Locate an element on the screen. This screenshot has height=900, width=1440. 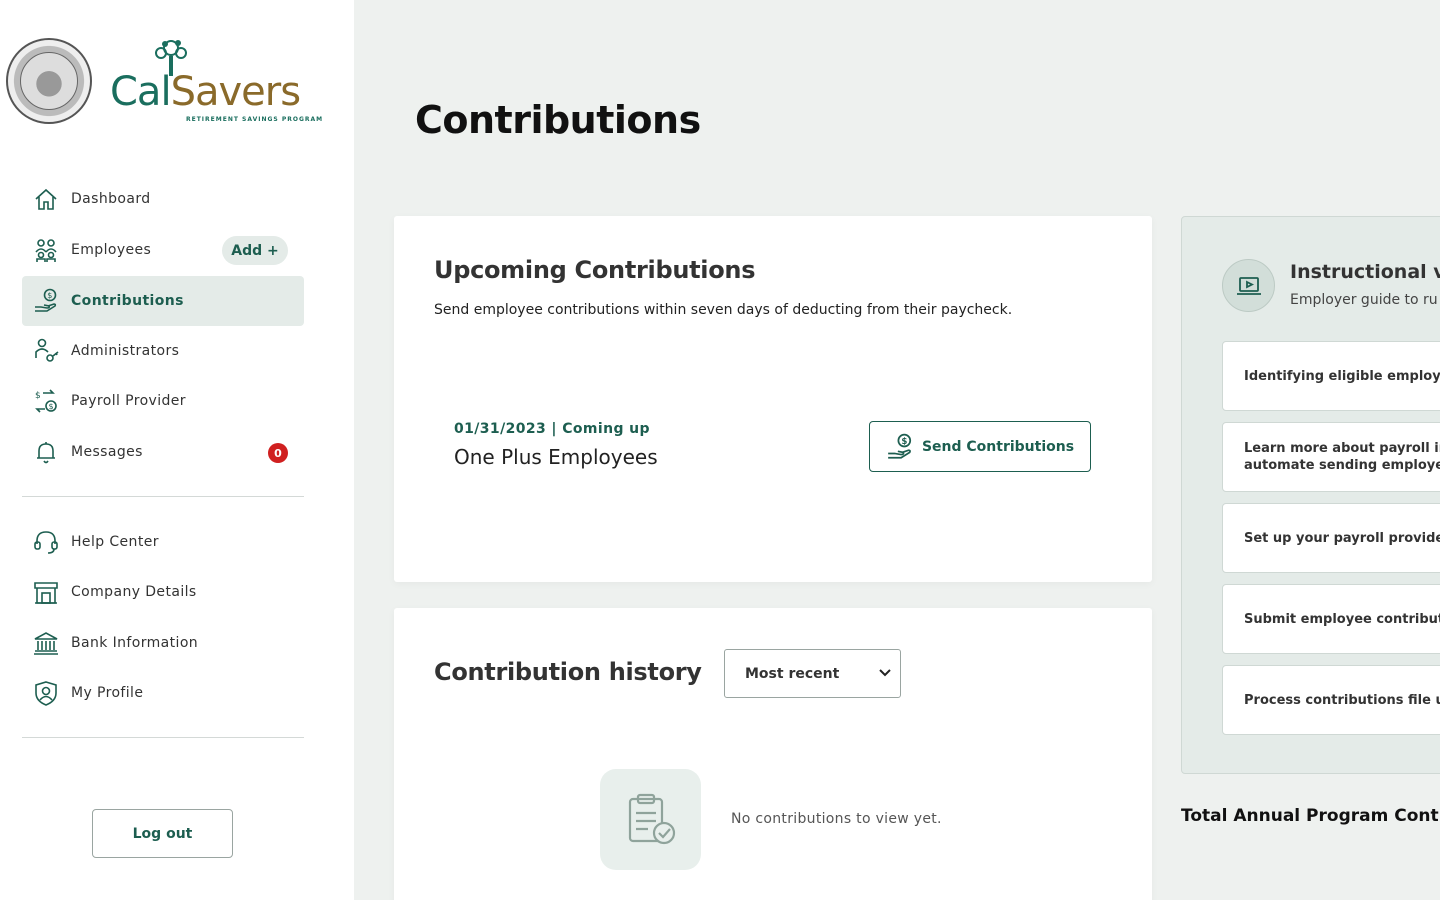
sidebar-item-employees: Employees Add + is located at coordinates (163, 250).